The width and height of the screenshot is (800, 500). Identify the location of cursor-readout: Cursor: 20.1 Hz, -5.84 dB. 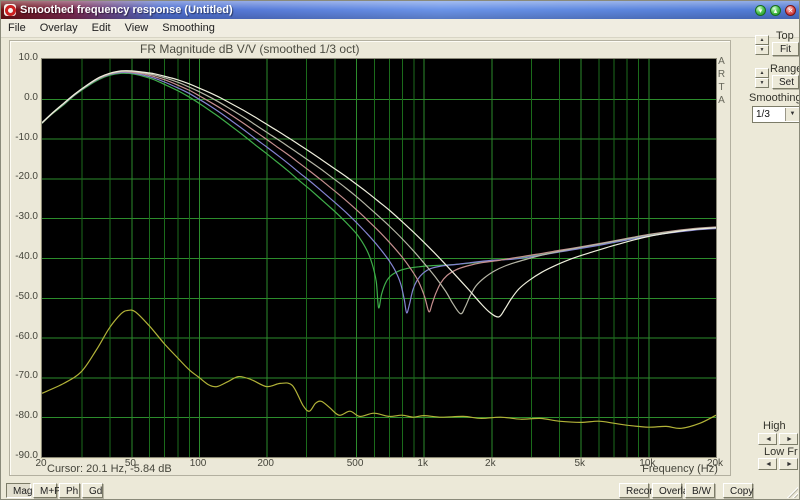
(109, 469).